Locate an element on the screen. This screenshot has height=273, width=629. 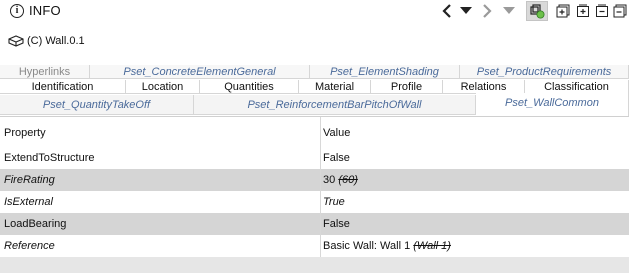
collapse-all-icon is located at coordinates (620, 11).